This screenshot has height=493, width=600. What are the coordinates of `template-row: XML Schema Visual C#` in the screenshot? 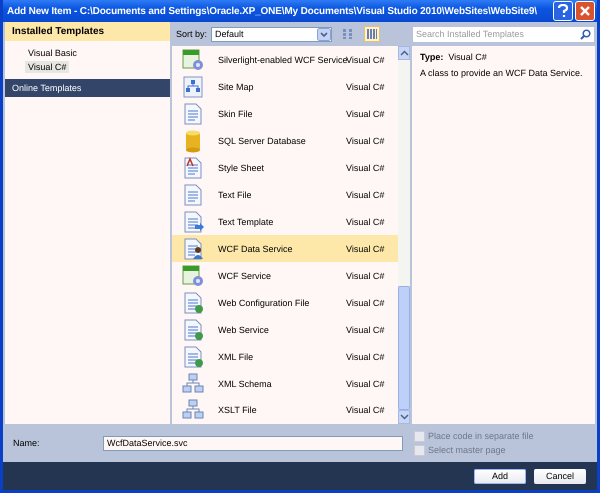 It's located at (285, 383).